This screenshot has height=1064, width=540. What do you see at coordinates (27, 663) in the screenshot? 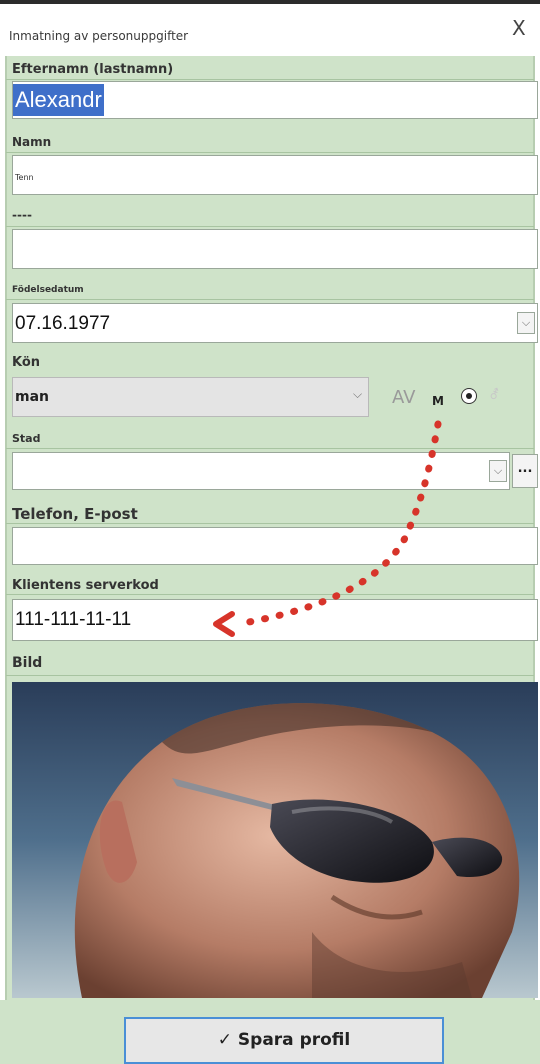
I see `photo-label: Bild` at bounding box center [27, 663].